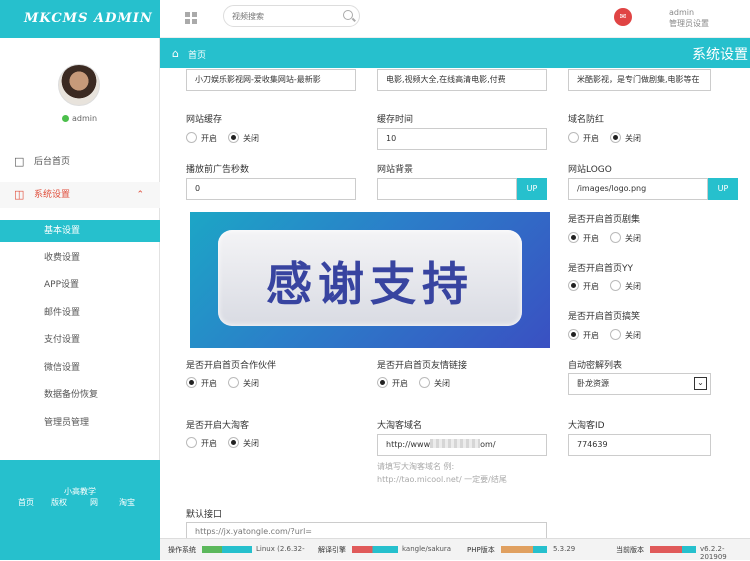 The height and width of the screenshot is (561, 750). I want to click on home-icon: ⌂, so click(175, 53).